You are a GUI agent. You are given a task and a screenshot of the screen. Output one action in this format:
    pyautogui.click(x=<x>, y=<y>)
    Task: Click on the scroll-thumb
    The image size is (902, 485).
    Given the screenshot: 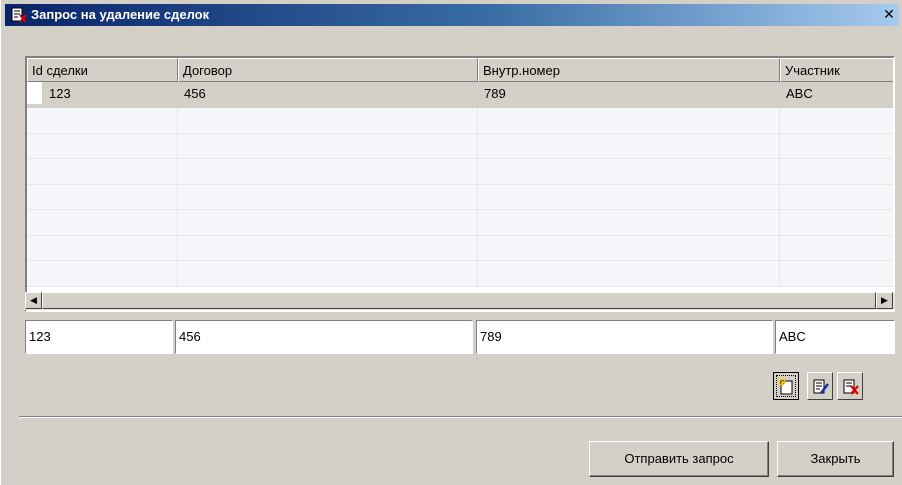 What is the action you would take?
    pyautogui.click(x=459, y=300)
    